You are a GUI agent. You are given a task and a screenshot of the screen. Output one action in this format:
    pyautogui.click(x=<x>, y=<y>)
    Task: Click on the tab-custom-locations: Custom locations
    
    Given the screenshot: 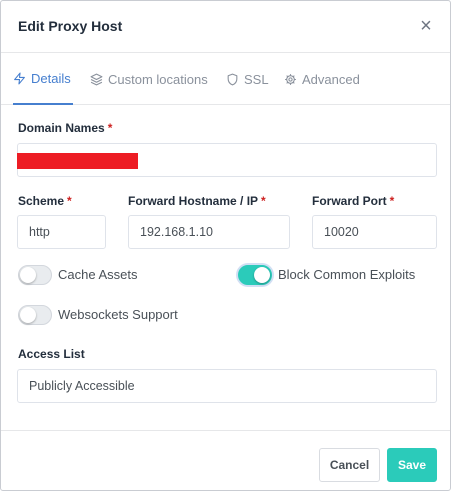 What is the action you would take?
    pyautogui.click(x=149, y=79)
    